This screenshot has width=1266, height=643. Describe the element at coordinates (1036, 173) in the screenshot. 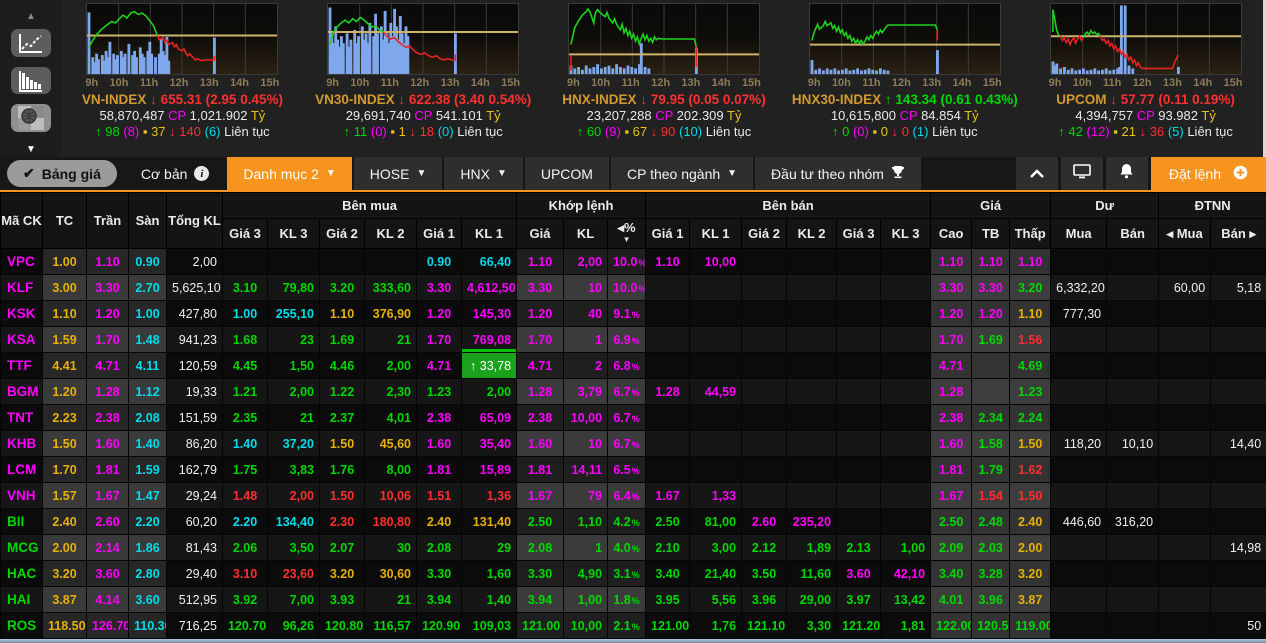

I see `collapse-top-button` at that location.